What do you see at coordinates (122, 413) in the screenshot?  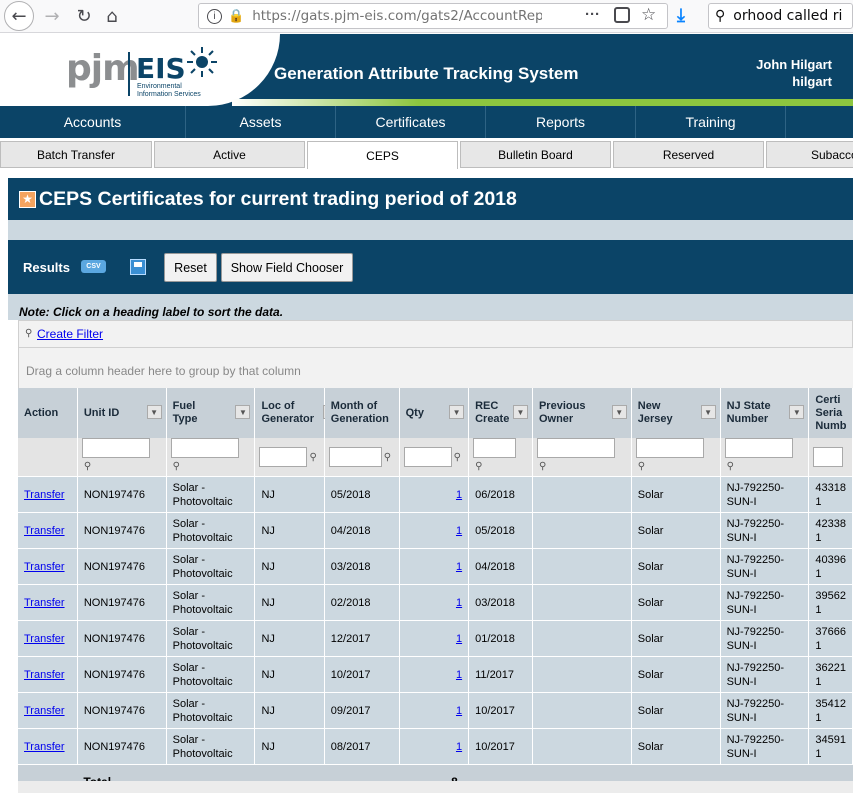 I see `col-header-unit-id: Unit ID ▼` at bounding box center [122, 413].